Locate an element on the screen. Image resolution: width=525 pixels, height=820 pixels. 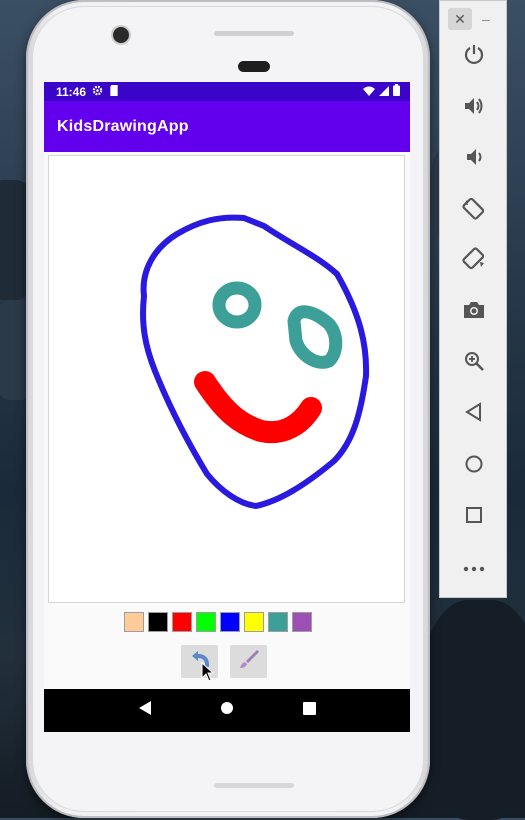
volume-up-button is located at coordinates (474, 108).